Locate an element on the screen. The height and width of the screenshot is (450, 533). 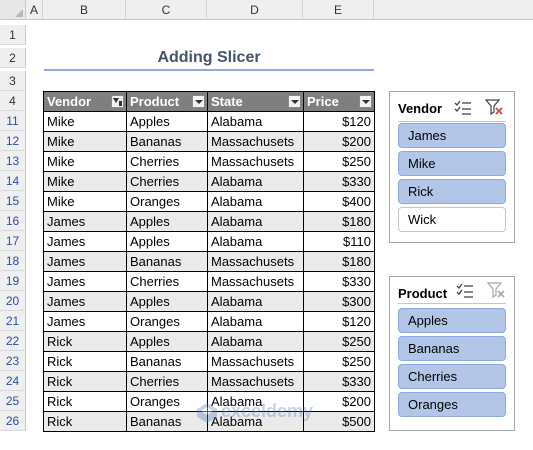
vendor-slicer: Vendor James Mike Rick Wick is located at coordinates (452, 167).